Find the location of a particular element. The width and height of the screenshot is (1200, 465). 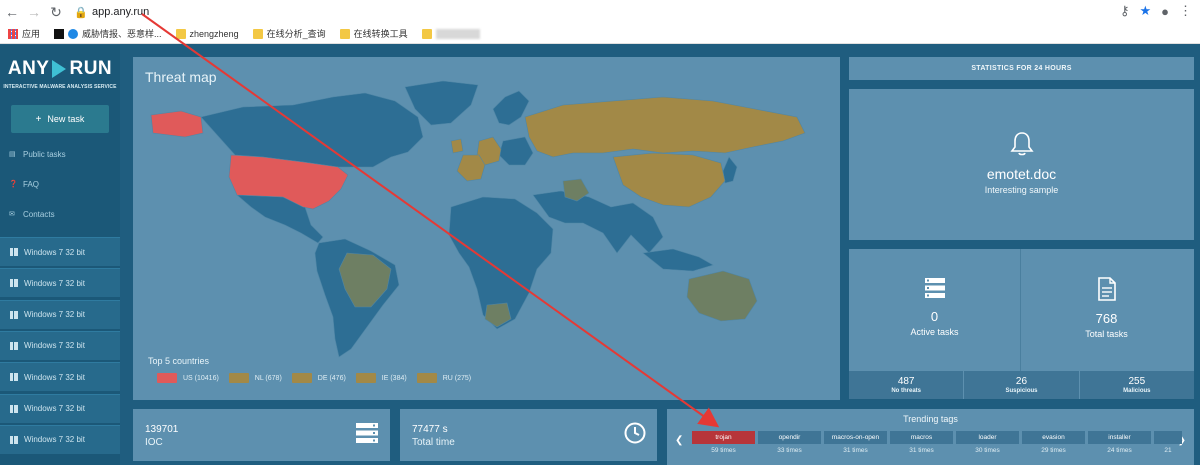

region-south-asia is located at coordinates (598, 222).